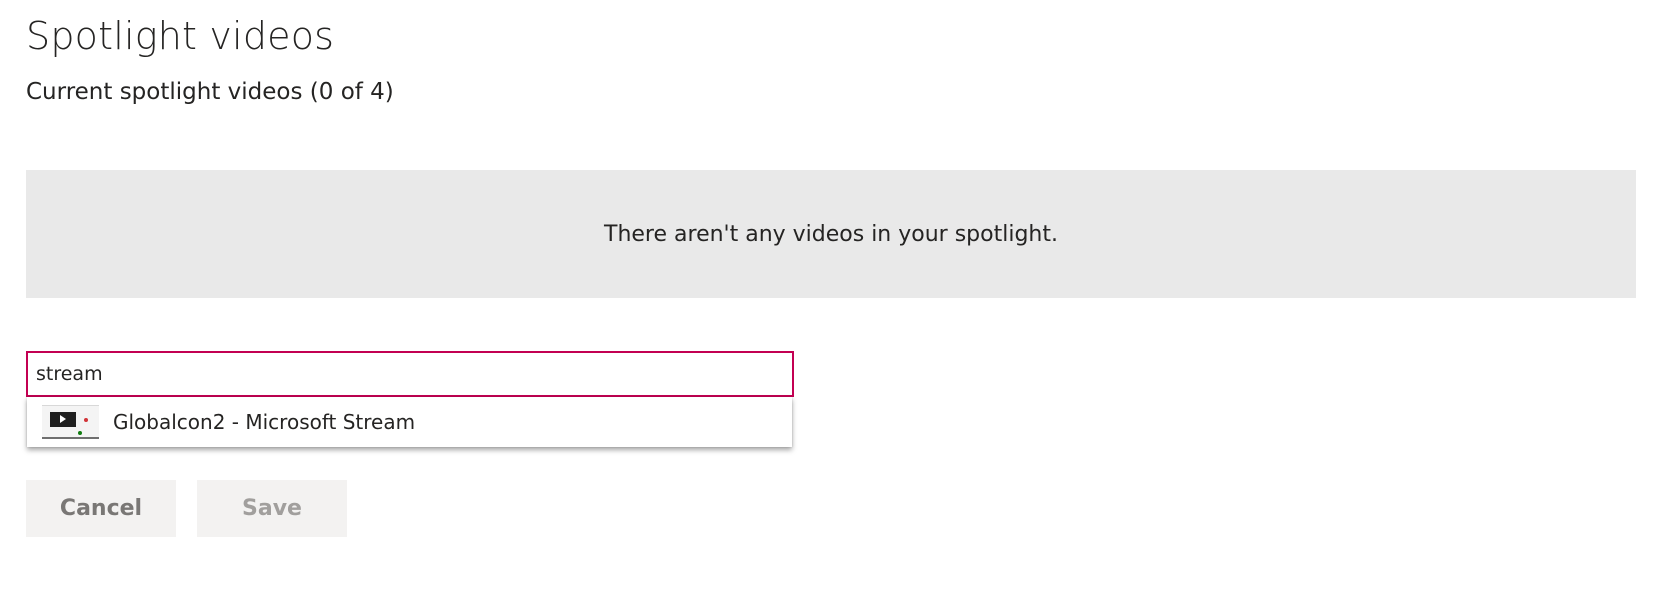 The image size is (1667, 595). What do you see at coordinates (101, 508) in the screenshot?
I see `cancel-button: Cancel` at bounding box center [101, 508].